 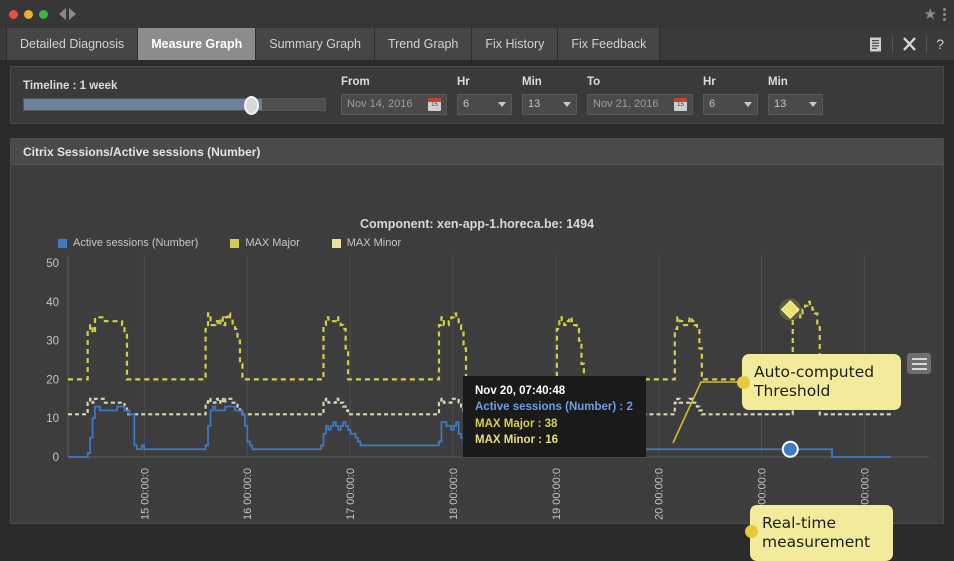 I want to click on legend-item-max-major: MAX Major, so click(x=265, y=243).